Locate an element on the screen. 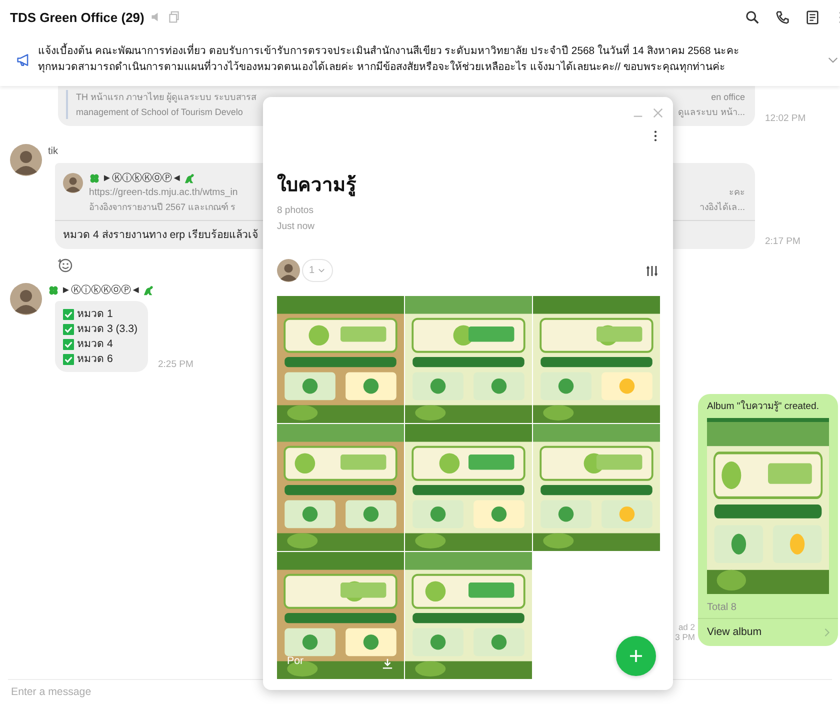 Image resolution: width=840 pixels, height=704 pixels. notes-icon is located at coordinates (812, 17).